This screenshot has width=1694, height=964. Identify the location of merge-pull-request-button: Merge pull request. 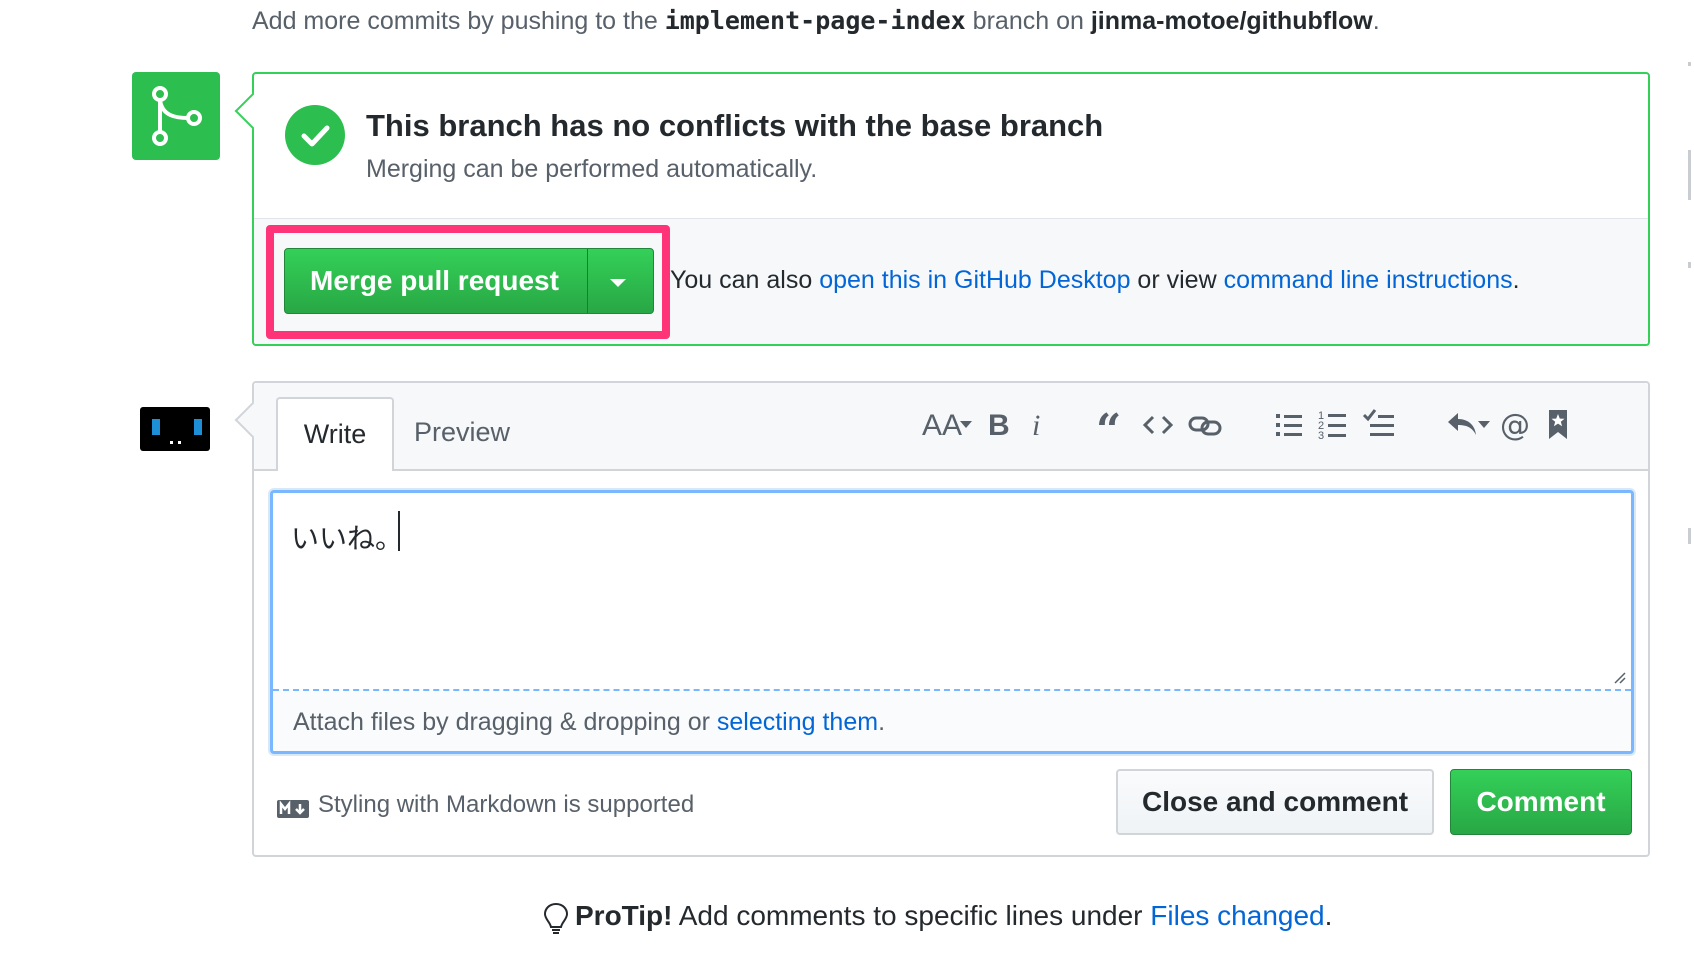
(469, 281).